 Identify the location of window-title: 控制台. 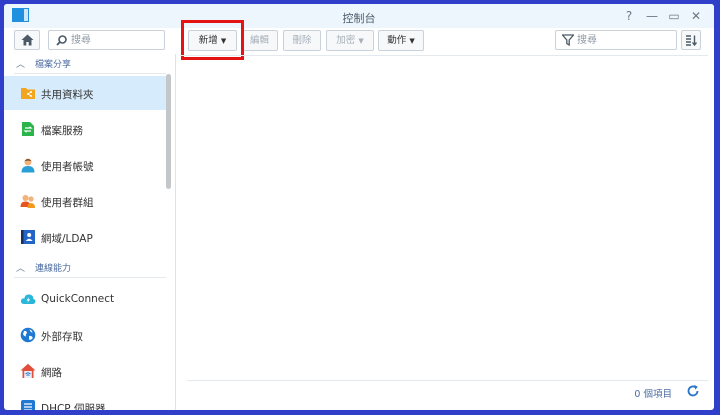
(359, 18).